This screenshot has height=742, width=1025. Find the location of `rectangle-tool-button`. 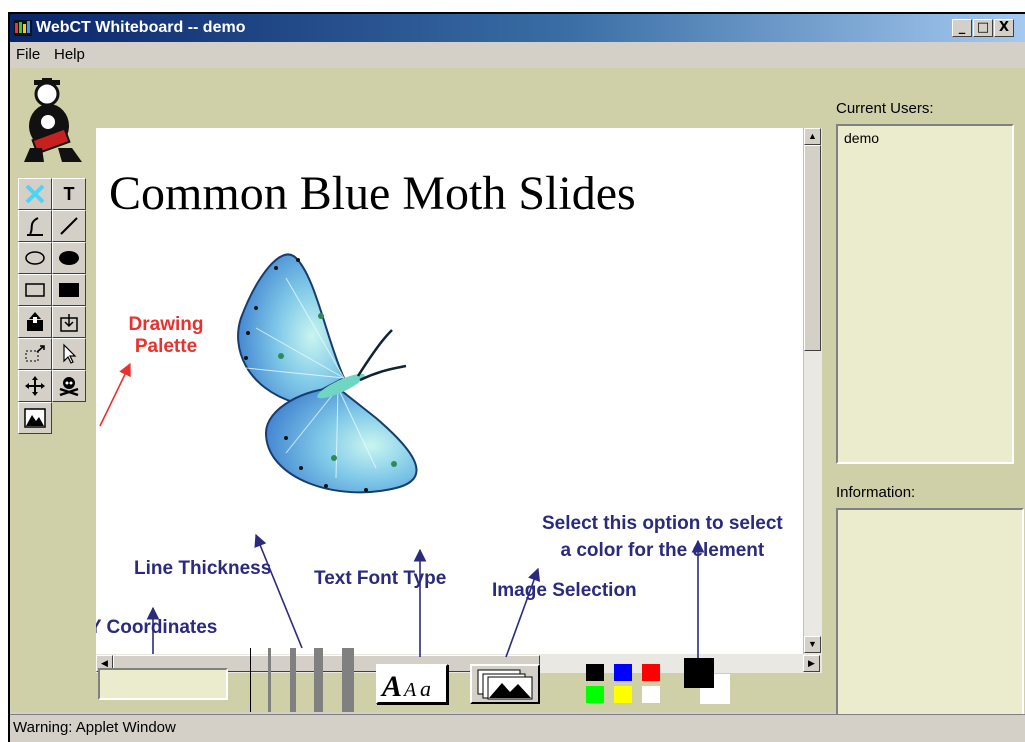

rectangle-tool-button is located at coordinates (35, 290).